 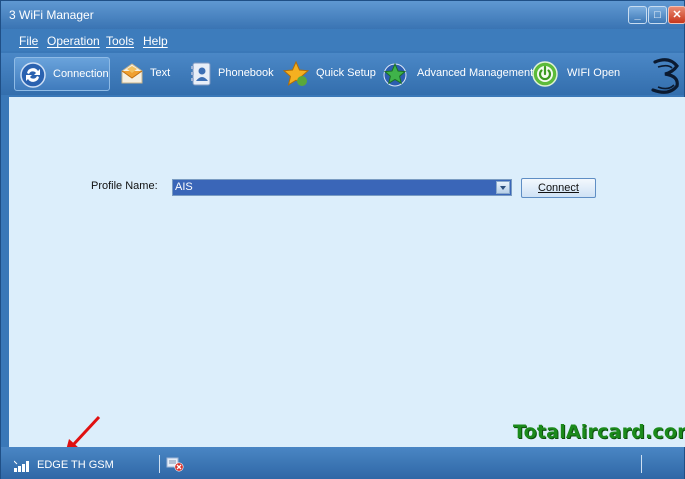 What do you see at coordinates (342, 40) in the screenshot?
I see `menu-bar: File Operation Tools Help` at bounding box center [342, 40].